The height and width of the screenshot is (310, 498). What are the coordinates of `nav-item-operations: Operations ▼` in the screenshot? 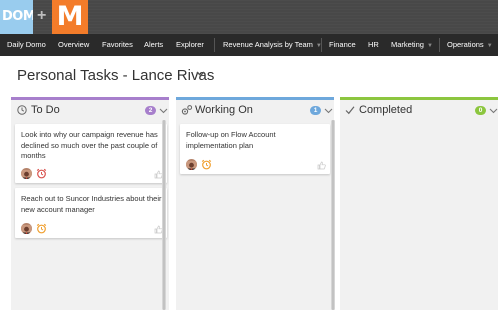 It's located at (470, 45).